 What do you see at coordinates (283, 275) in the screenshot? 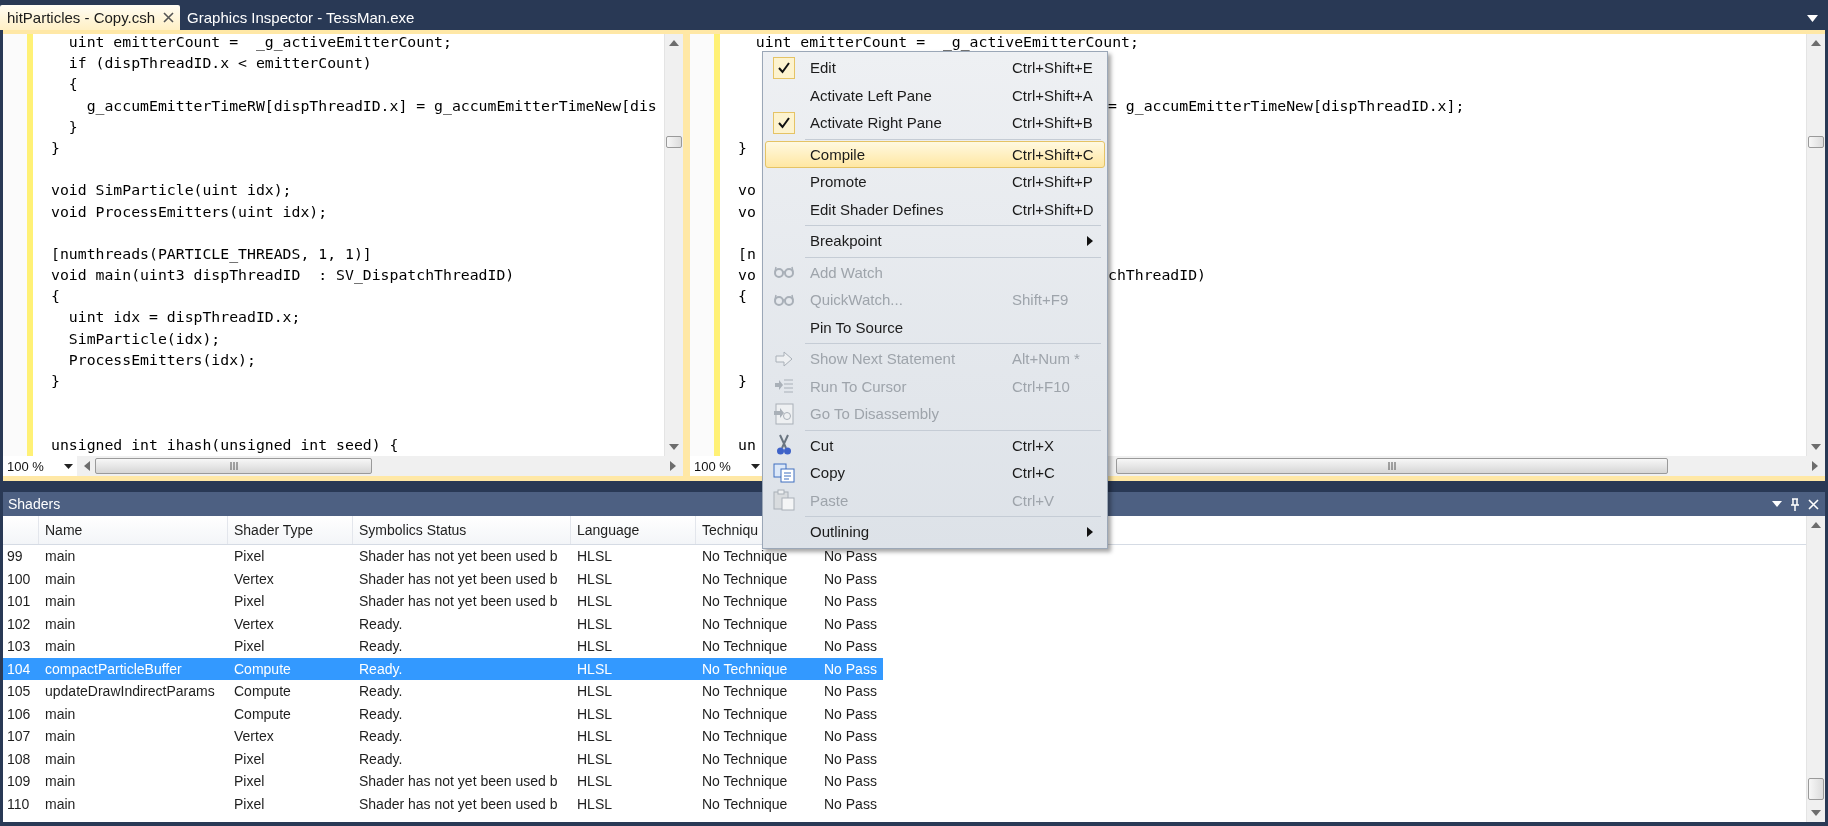
I see `code-line: void main(uint3 dispThreadID : SV_DispatchThreadID)` at bounding box center [283, 275].